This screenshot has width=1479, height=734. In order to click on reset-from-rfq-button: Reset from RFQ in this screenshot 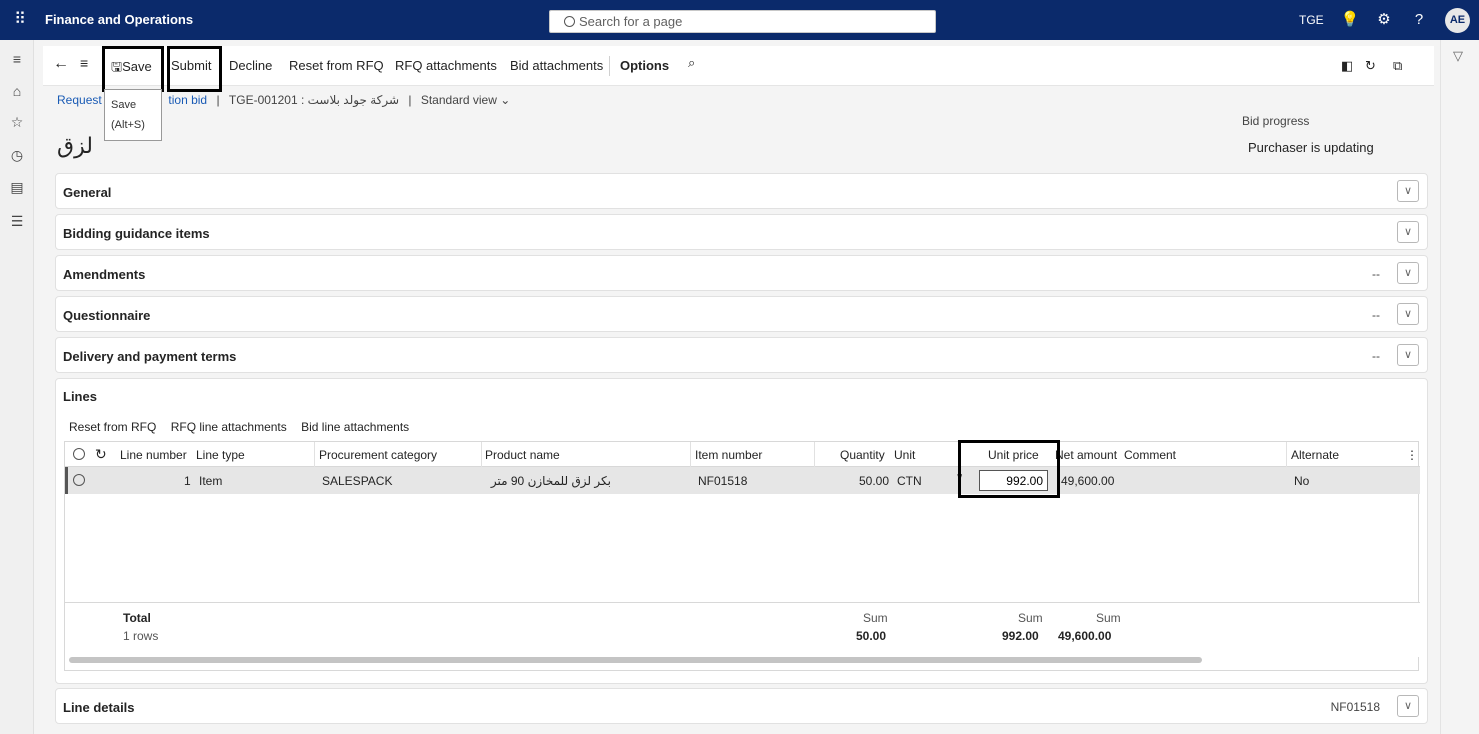, I will do `click(336, 65)`.